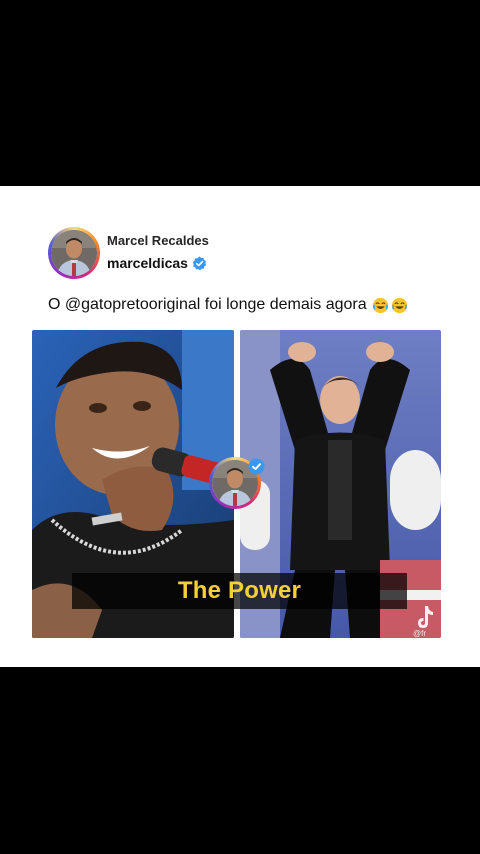 The image size is (480, 854). I want to click on profile-avatar, so click(74, 253).